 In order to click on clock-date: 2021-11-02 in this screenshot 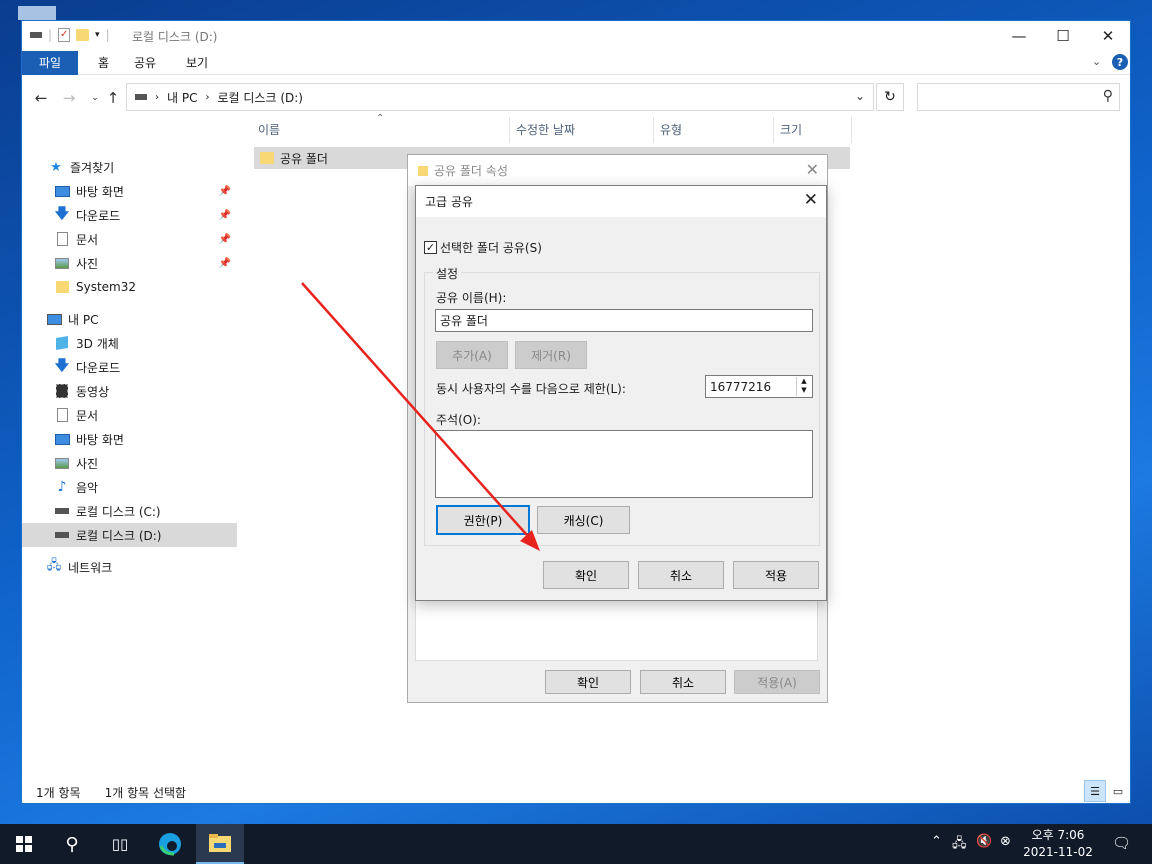, I will do `click(1058, 852)`.